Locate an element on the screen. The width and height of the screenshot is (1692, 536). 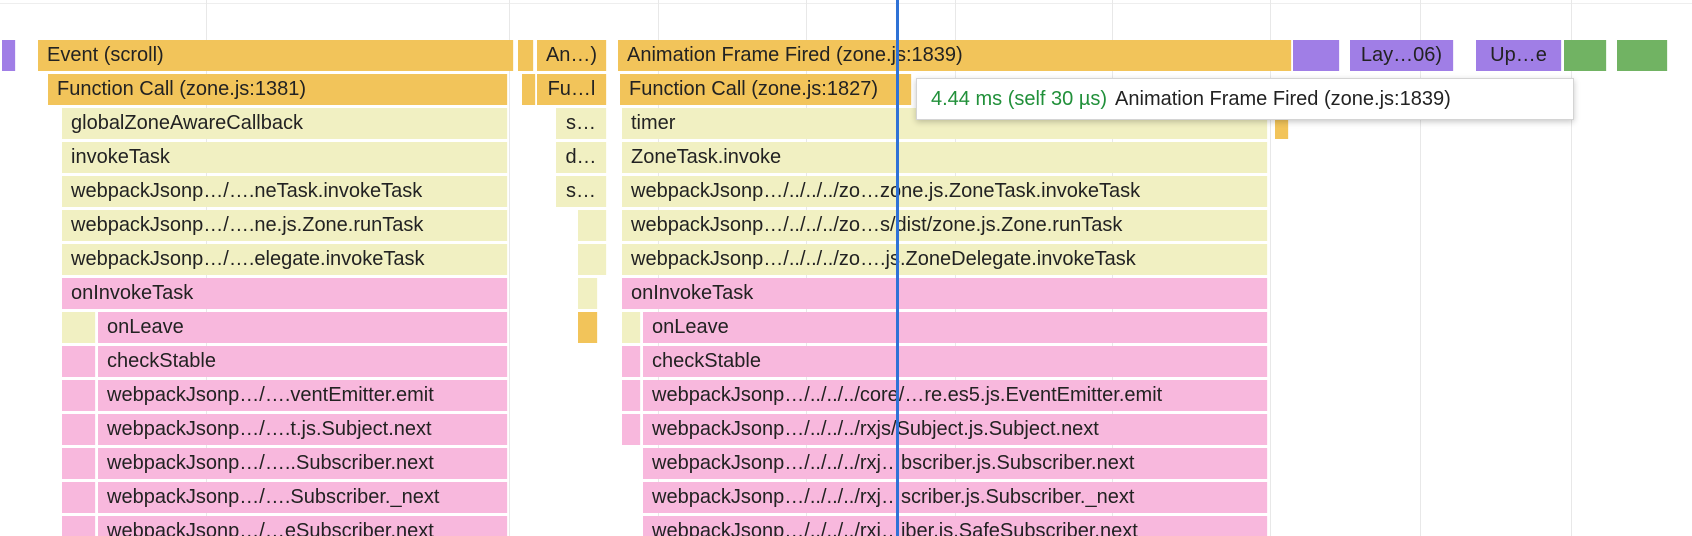
tooltip-event-name: Animation Frame Fired (zone.js:1839) is located at coordinates (1283, 99).